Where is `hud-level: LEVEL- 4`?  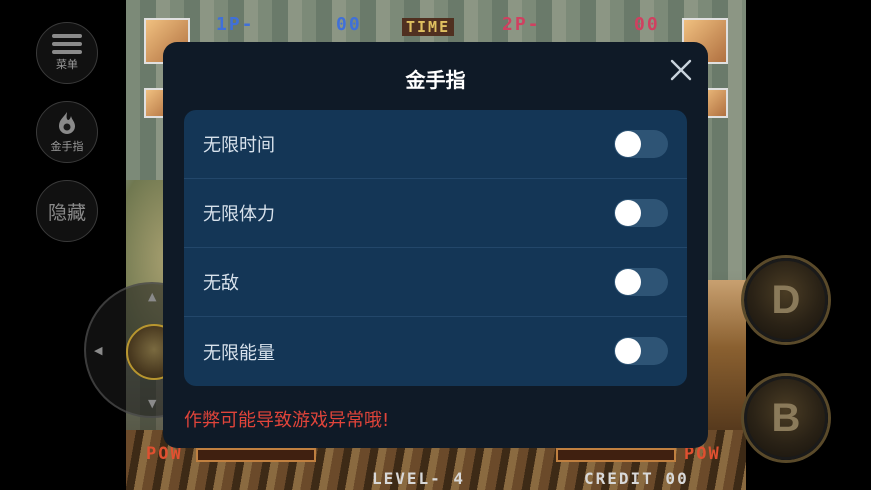
hud-level: LEVEL- 4 is located at coordinates (419, 478).